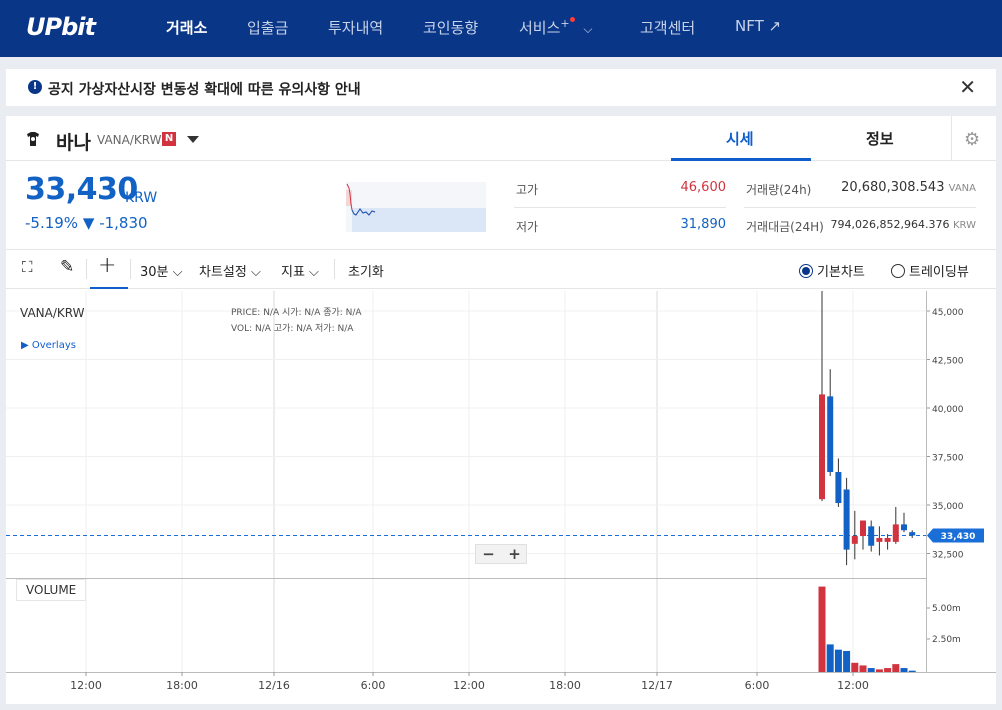 This screenshot has width=1002, height=710. What do you see at coordinates (967, 87) in the screenshot?
I see `close-icon: ✕` at bounding box center [967, 87].